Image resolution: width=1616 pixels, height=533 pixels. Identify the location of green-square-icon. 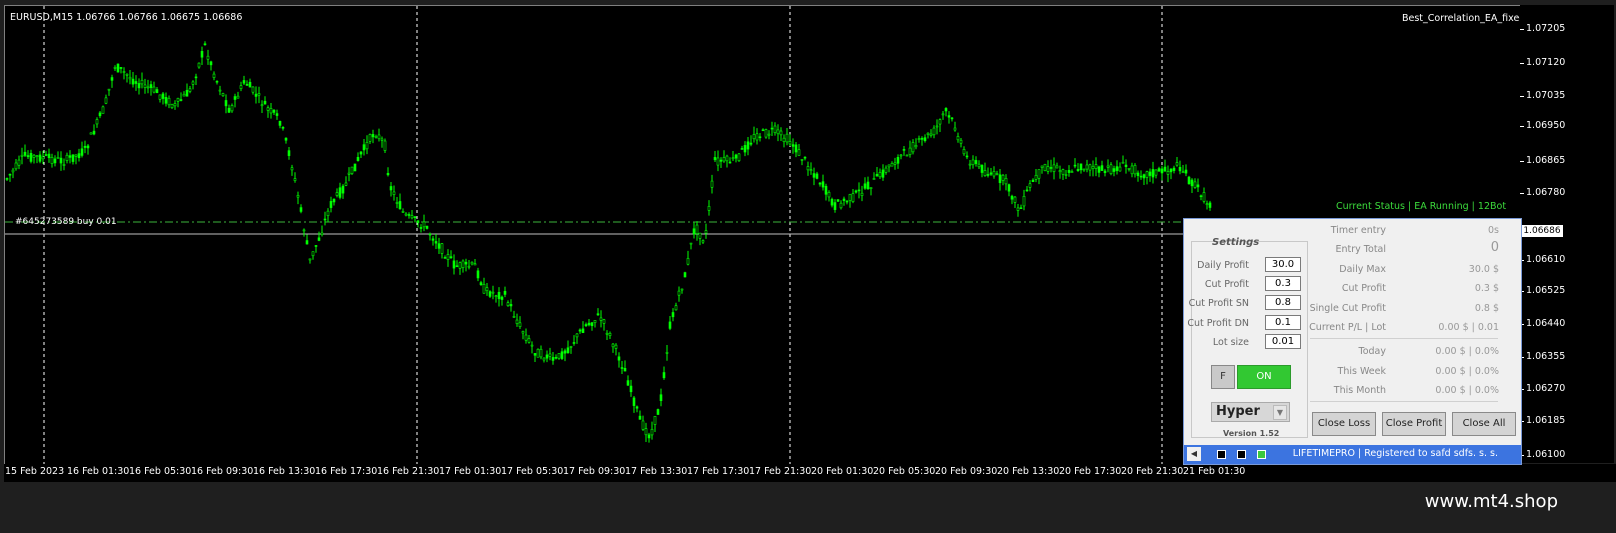
(1261, 454).